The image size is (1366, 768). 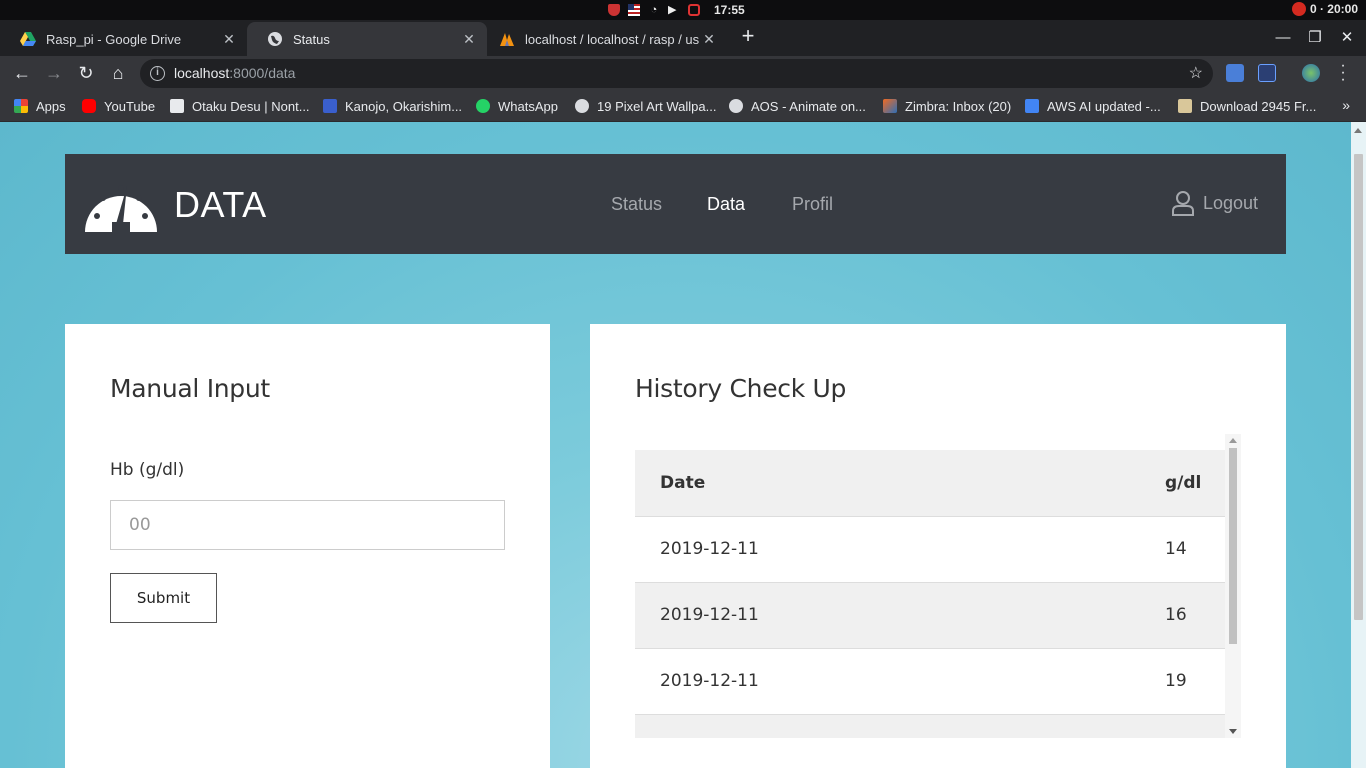 What do you see at coordinates (675, 204) in the screenshot?
I see `app-navbar: DATA Status Data Profil Logout` at bounding box center [675, 204].